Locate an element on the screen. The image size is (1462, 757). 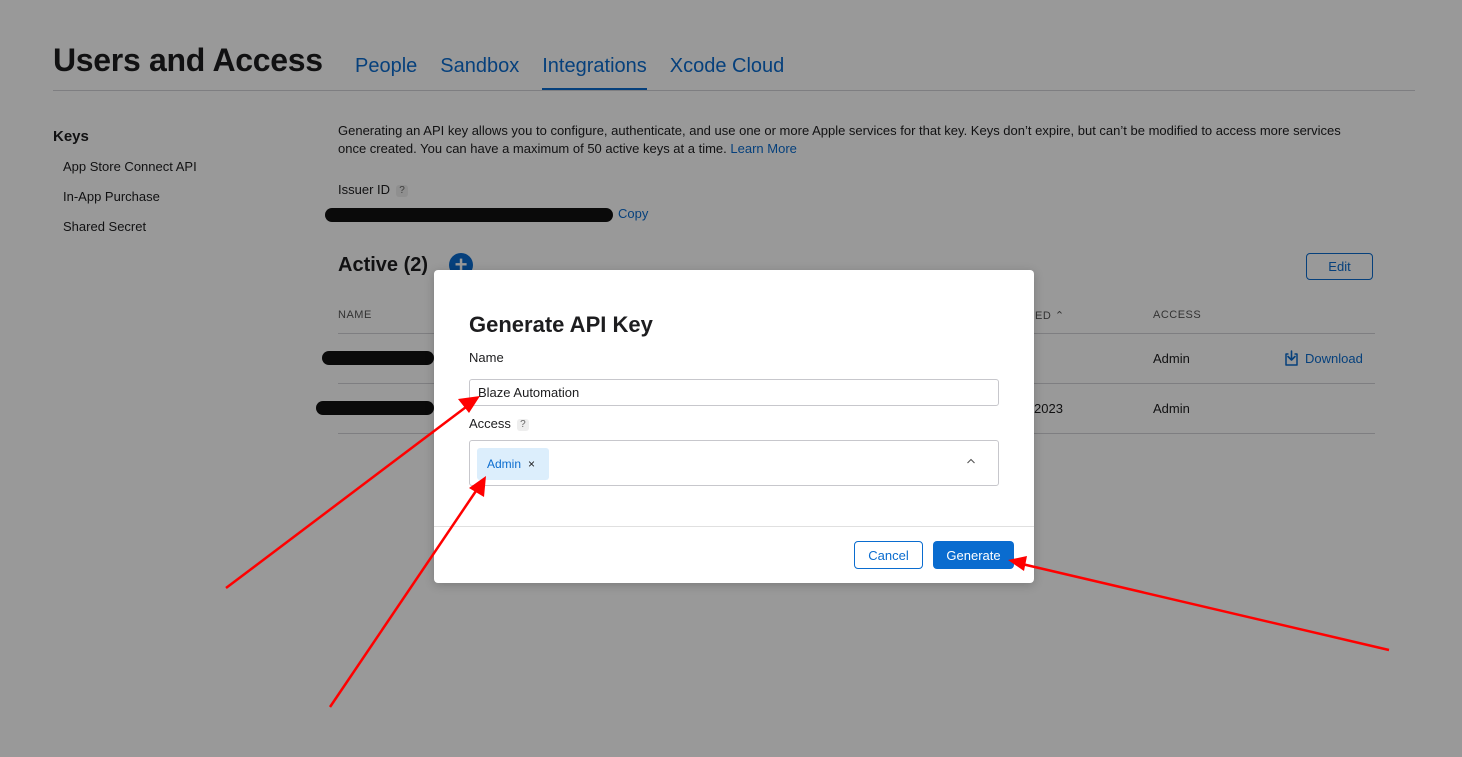
cancel-button: Cancel is located at coordinates (888, 555).